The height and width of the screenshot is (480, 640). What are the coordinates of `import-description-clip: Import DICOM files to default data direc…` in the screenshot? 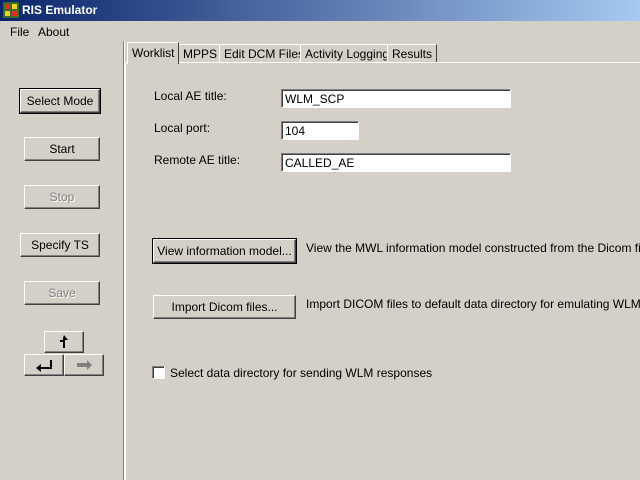 It's located at (473, 305).